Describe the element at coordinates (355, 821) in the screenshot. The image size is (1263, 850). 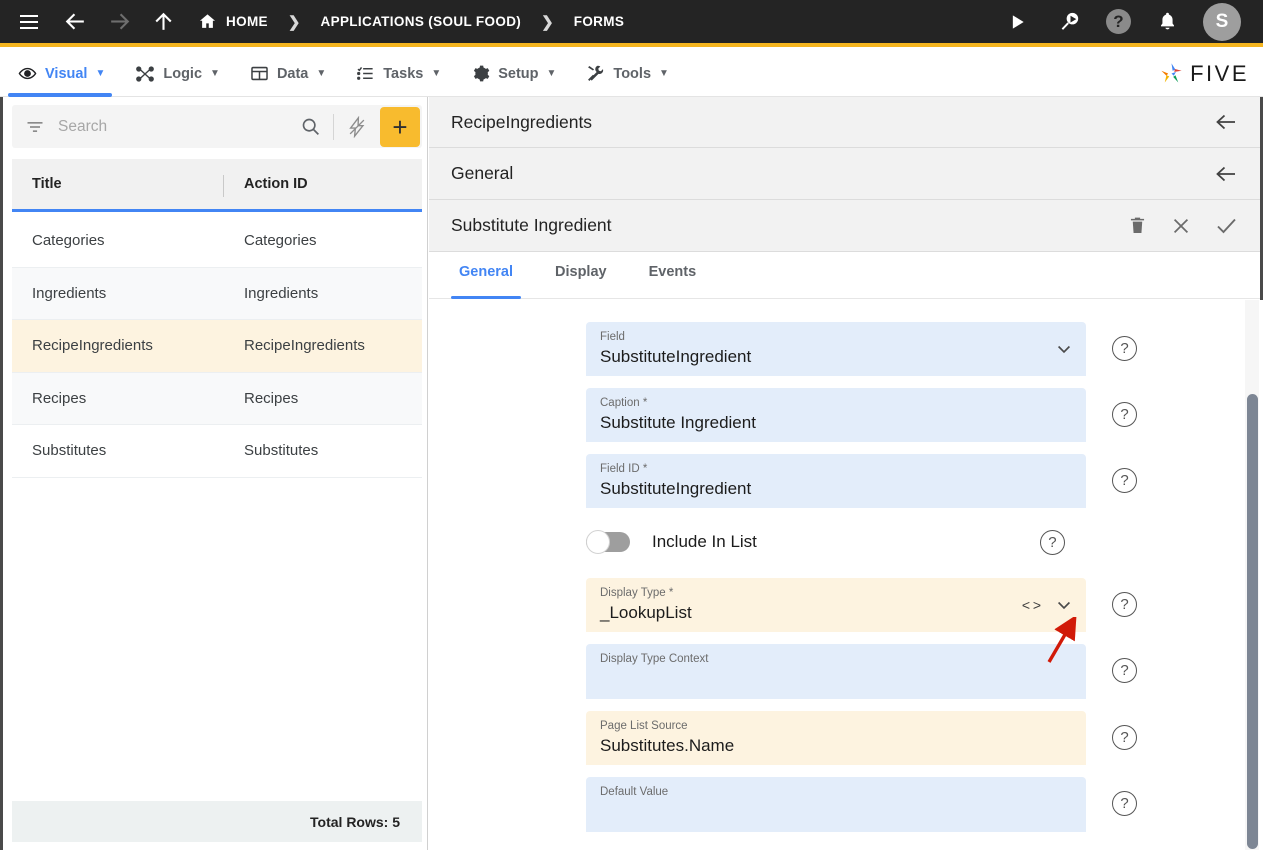
I see `total-rows-label: Total Rows: 5` at that location.